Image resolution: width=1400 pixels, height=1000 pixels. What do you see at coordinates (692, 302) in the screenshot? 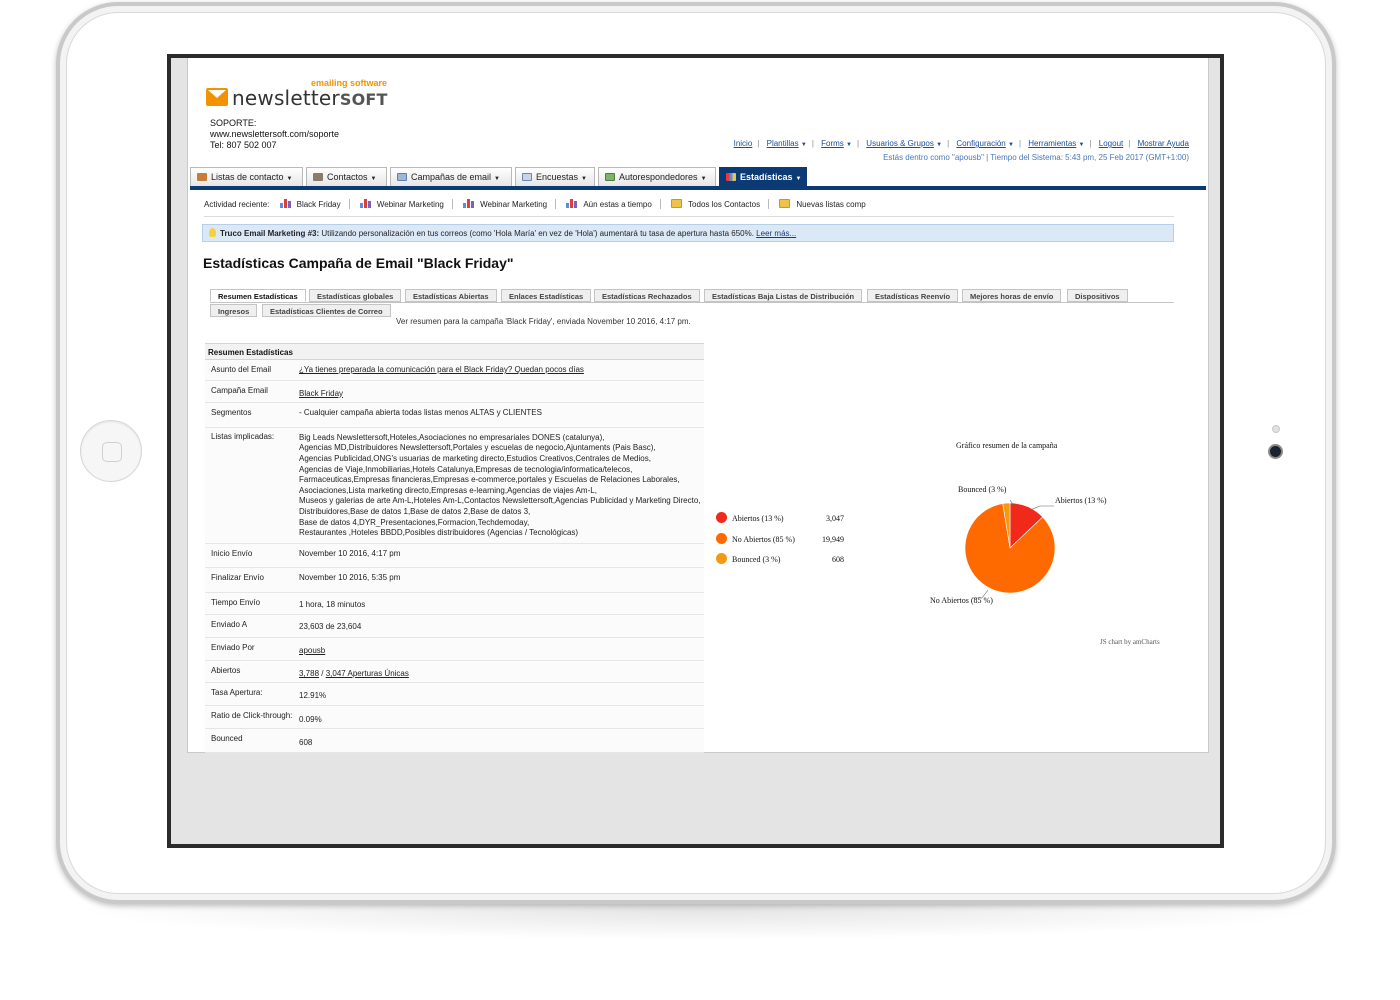
I see `subtabs-baseline` at bounding box center [692, 302].